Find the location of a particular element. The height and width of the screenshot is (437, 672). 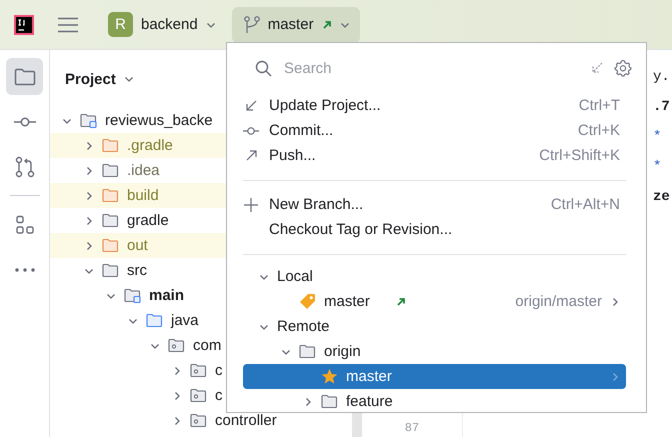

menu-item: Update Project... Ctrl+T is located at coordinates (434, 105).